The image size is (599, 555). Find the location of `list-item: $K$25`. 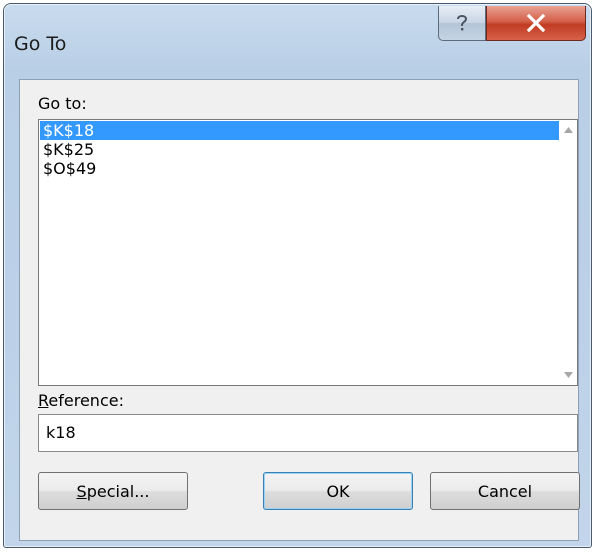

list-item: $K$25 is located at coordinates (299, 149).